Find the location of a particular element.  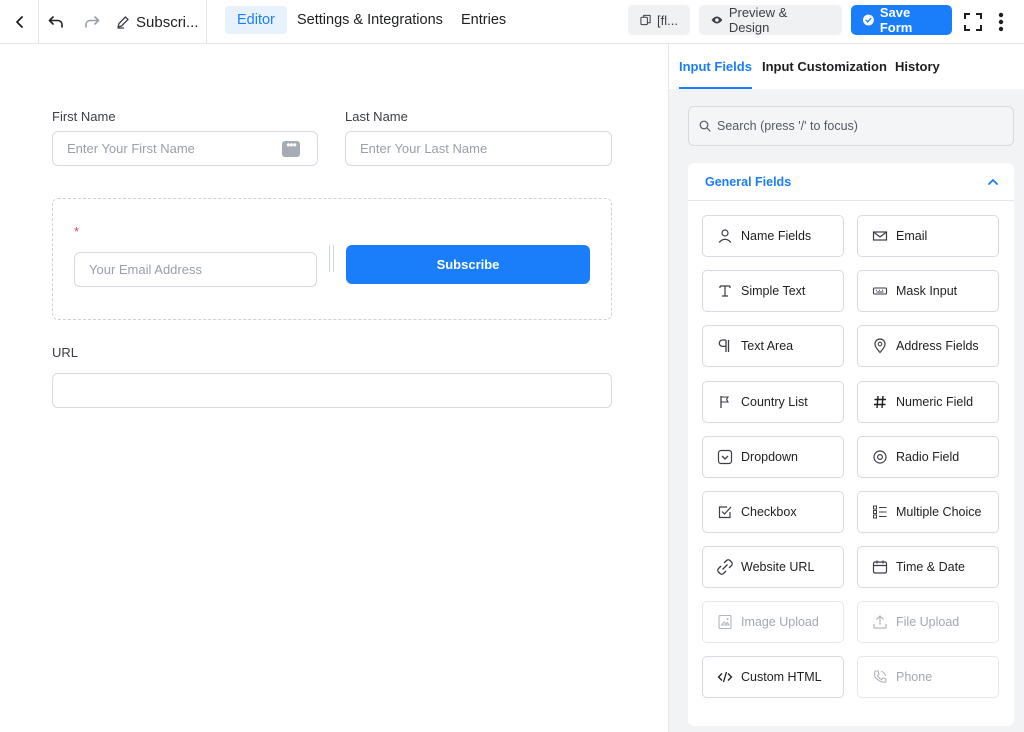

first-name-label: First Name is located at coordinates (84, 116).